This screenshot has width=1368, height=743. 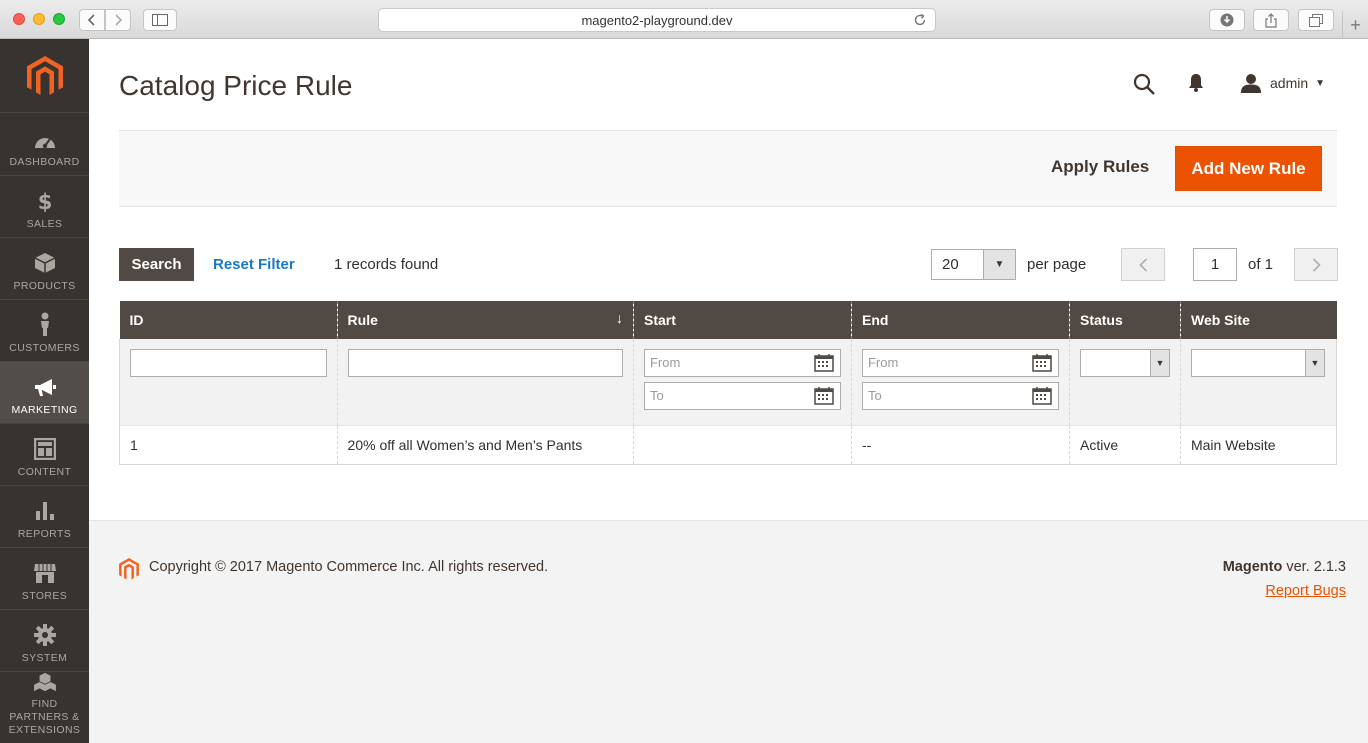 What do you see at coordinates (44, 682) in the screenshot?
I see `boxes-icon` at bounding box center [44, 682].